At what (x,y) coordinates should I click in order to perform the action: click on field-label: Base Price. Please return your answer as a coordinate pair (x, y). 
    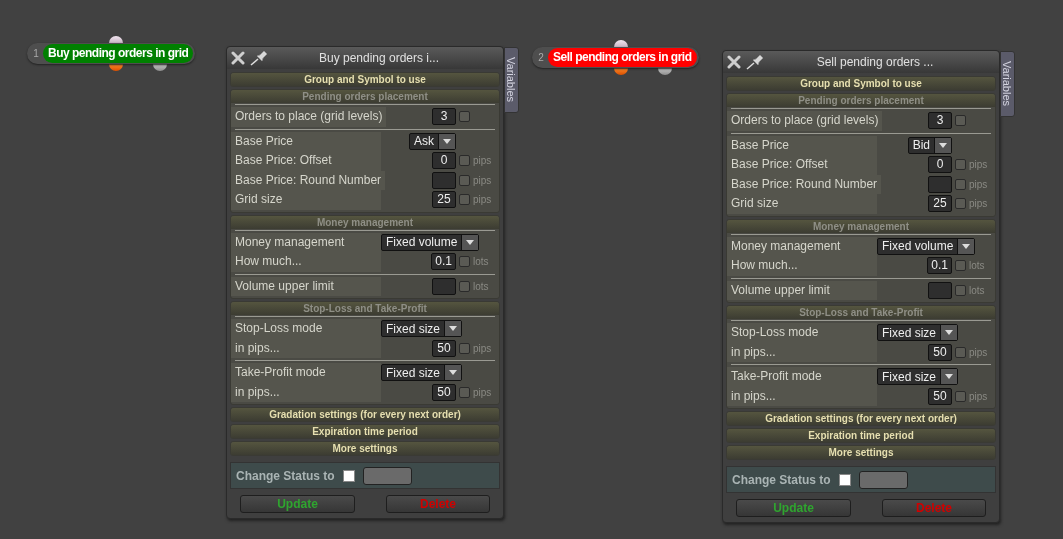
    Looking at the image, I should click on (306, 141).